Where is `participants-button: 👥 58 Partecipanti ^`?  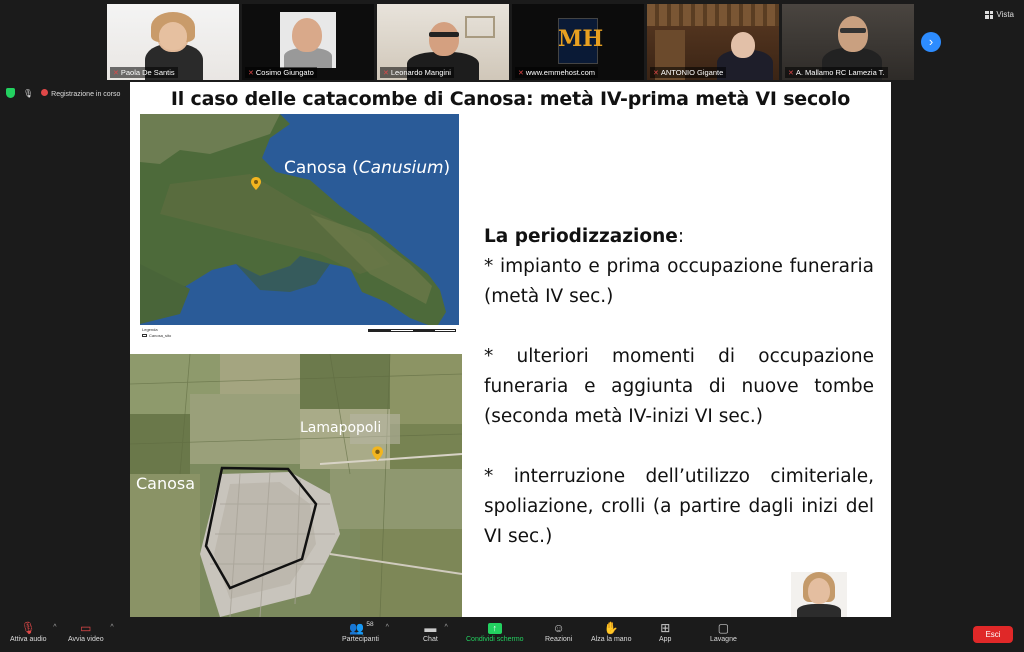
participants-button: 👥 58 Partecipanti ^ is located at coordinates (365, 632).